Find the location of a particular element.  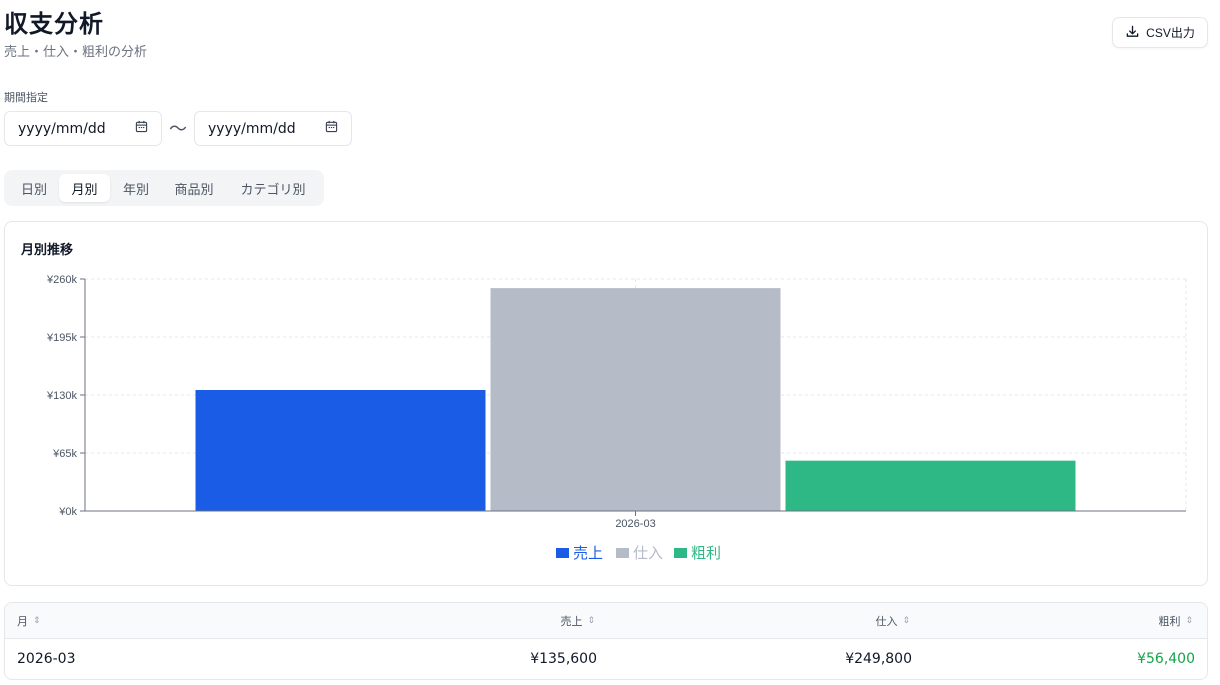

cell-month: 2026-03 is located at coordinates (46, 659).